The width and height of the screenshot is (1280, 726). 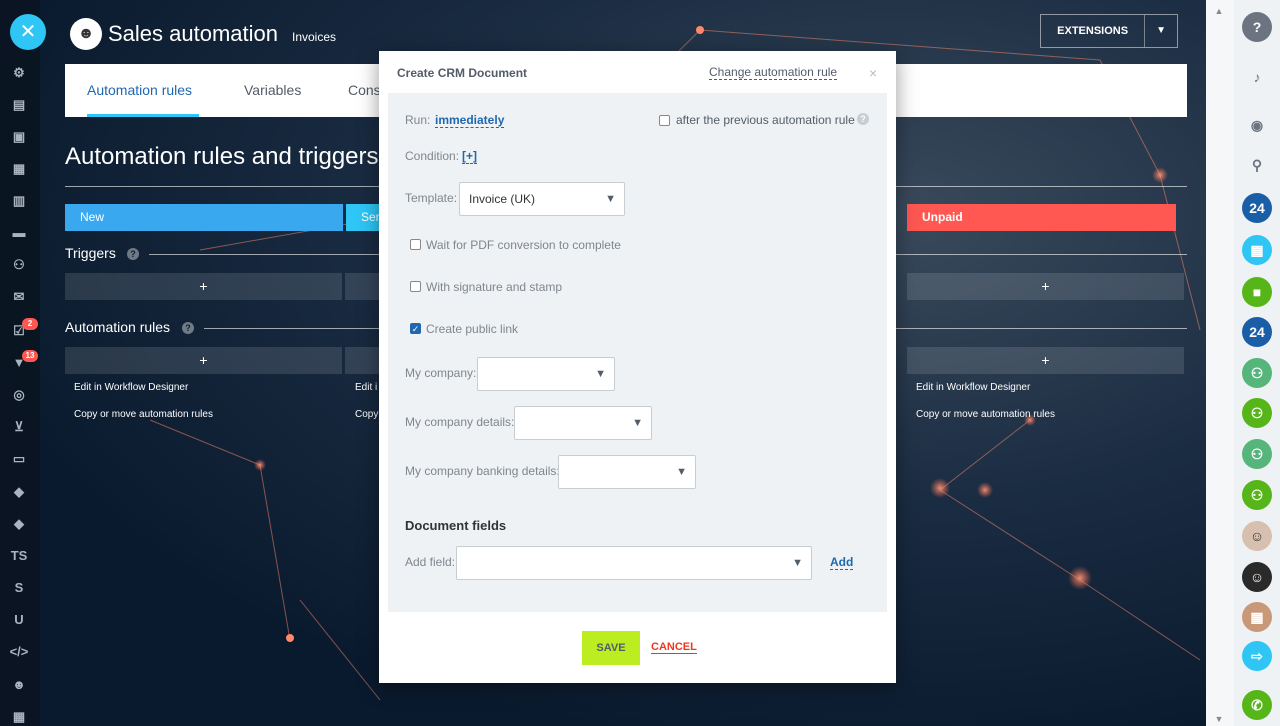 I want to click on tab-automation-rules: Automation rules, so click(x=139, y=90).